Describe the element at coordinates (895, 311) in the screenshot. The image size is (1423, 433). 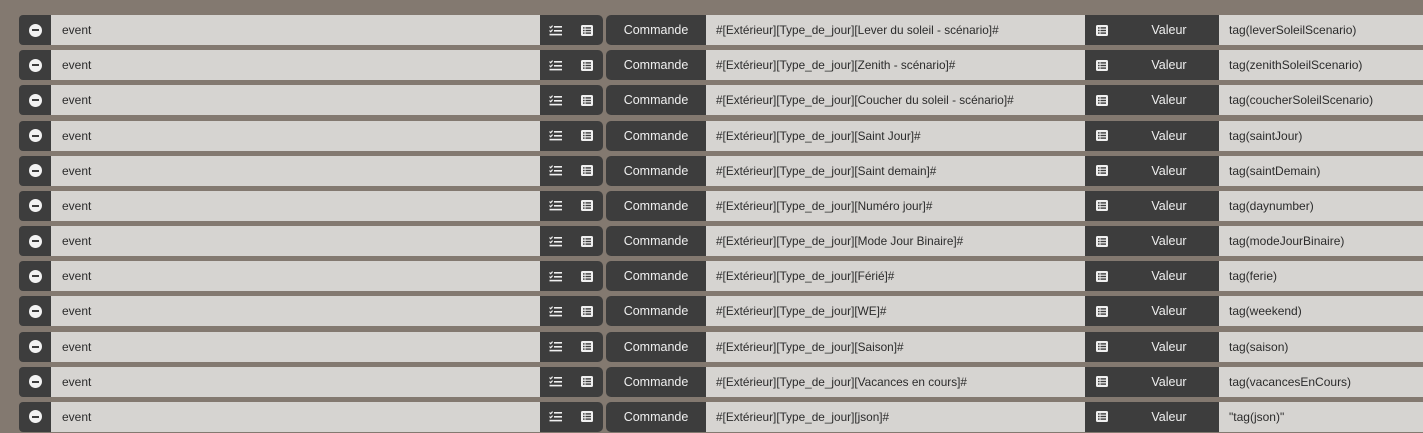
I see `command-field: #[Extérieur][Type_de_jour][WE]#` at that location.